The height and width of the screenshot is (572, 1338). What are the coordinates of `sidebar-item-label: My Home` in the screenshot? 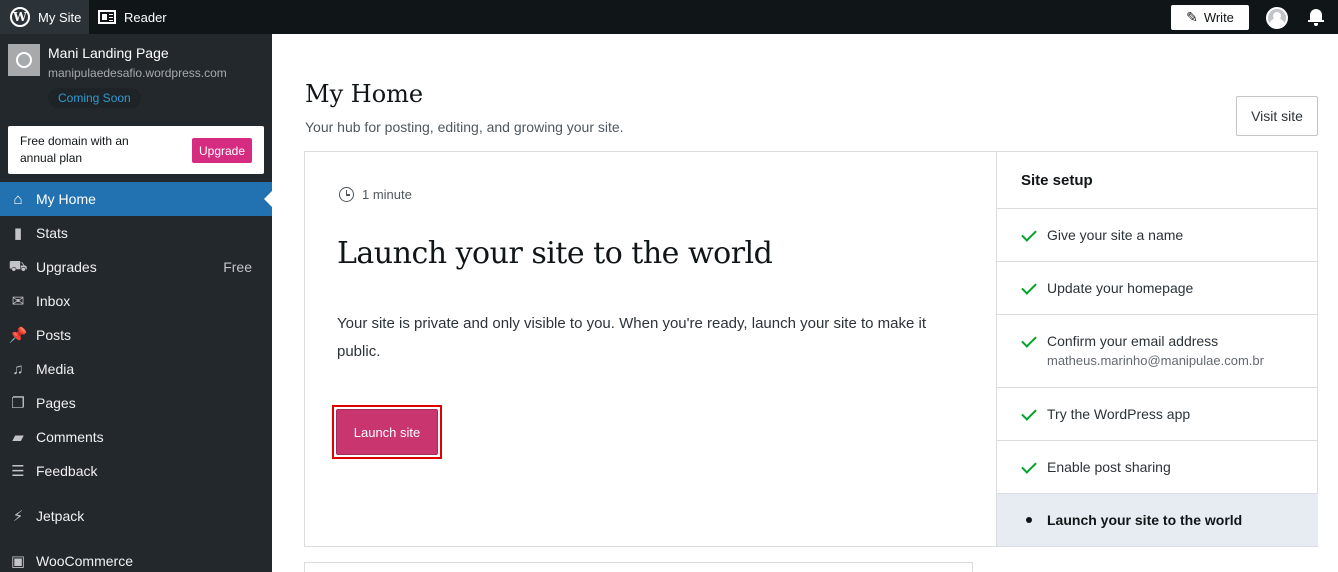 It's located at (66, 199).